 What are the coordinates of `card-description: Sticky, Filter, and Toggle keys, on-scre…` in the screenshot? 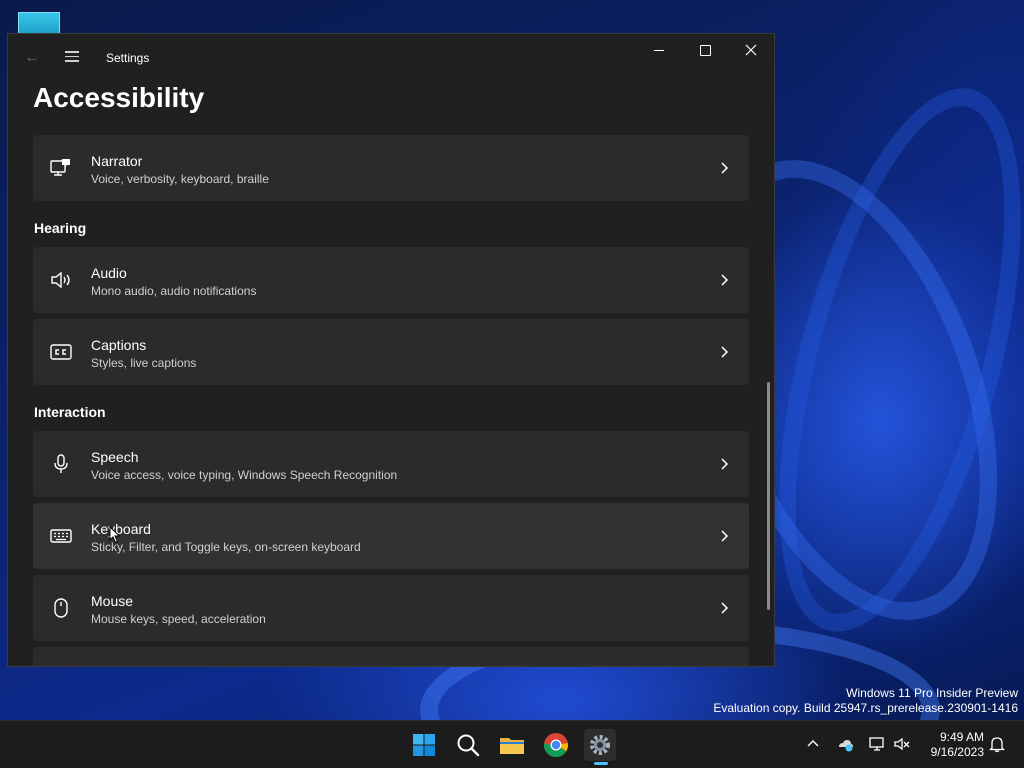 It's located at (226, 547).